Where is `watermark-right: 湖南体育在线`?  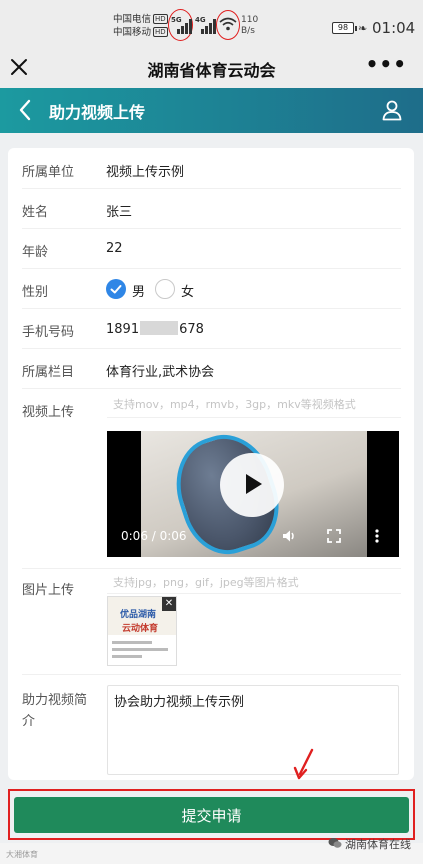 watermark-right: 湖南体育在线 is located at coordinates (369, 844).